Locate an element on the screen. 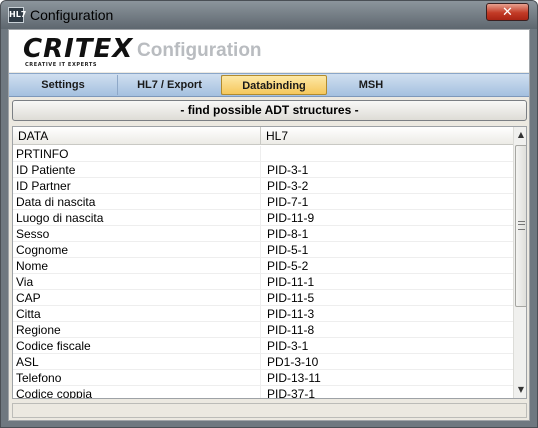 This screenshot has width=538, height=428. hl7-cell: PID-5-1 is located at coordinates (387, 250).